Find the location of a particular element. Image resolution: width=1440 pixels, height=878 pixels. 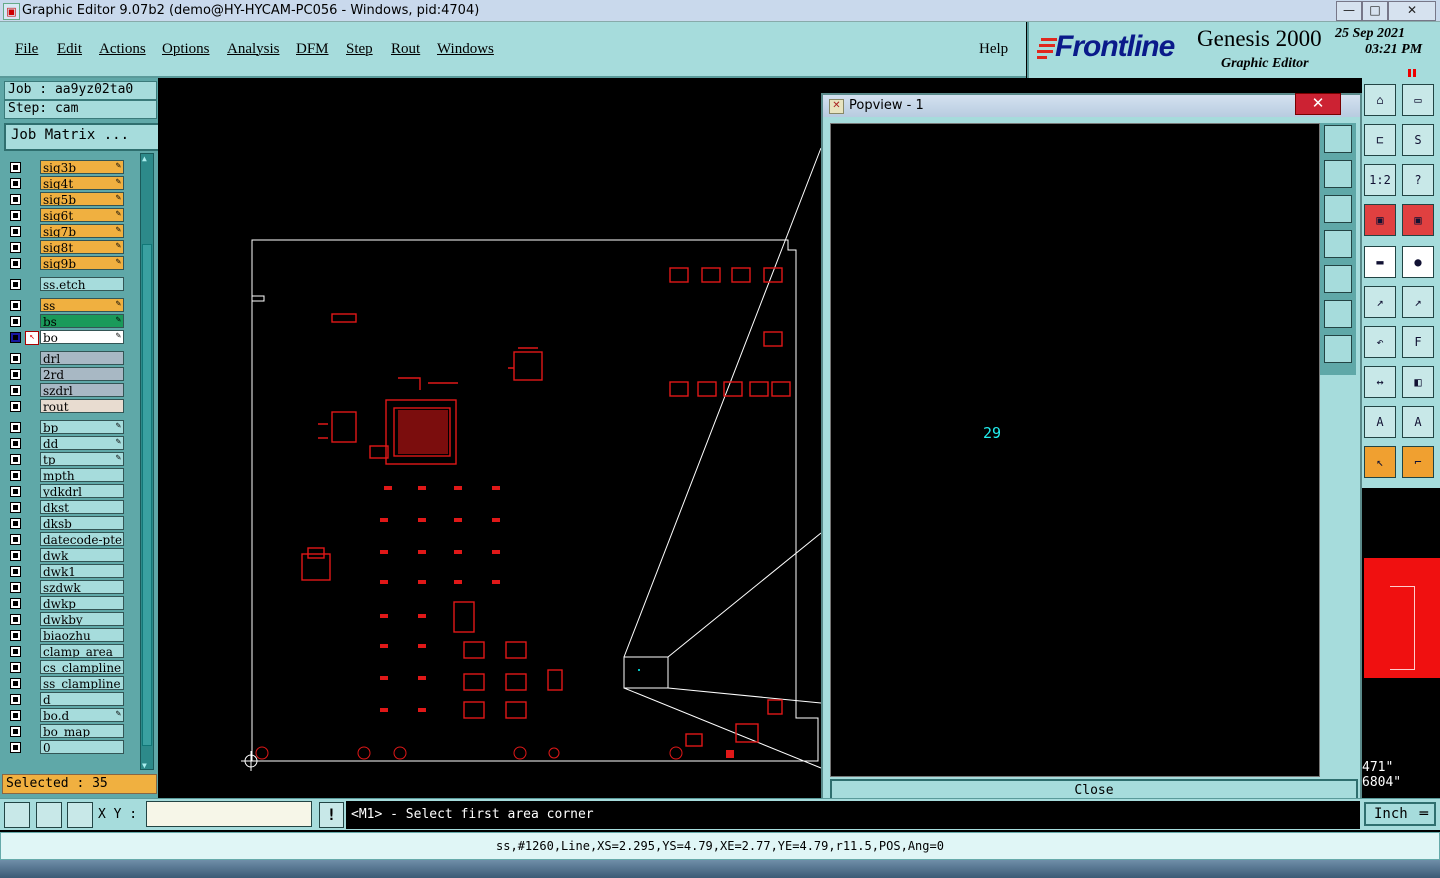

layer-row: ss_clampline is located at coordinates (66, 683).